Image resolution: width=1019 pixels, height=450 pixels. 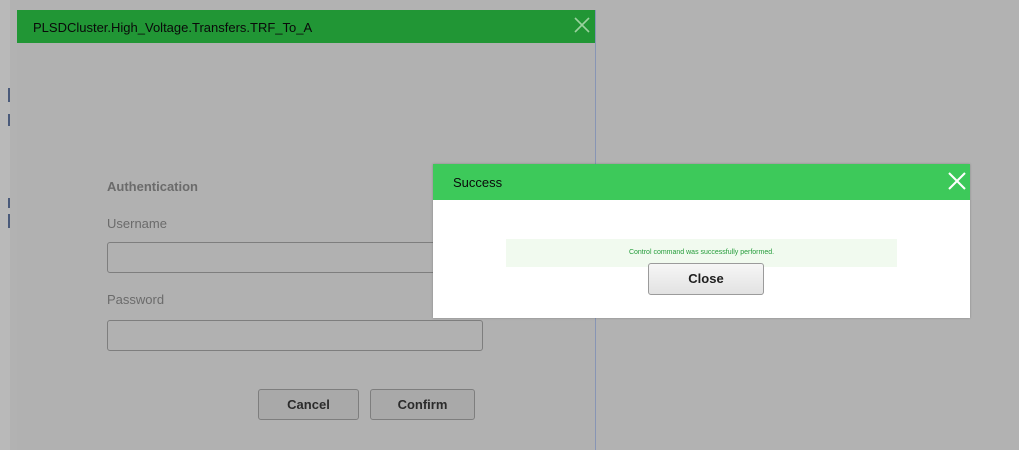 What do you see at coordinates (152, 186) in the screenshot?
I see `authentication-heading: Authentication` at bounding box center [152, 186].